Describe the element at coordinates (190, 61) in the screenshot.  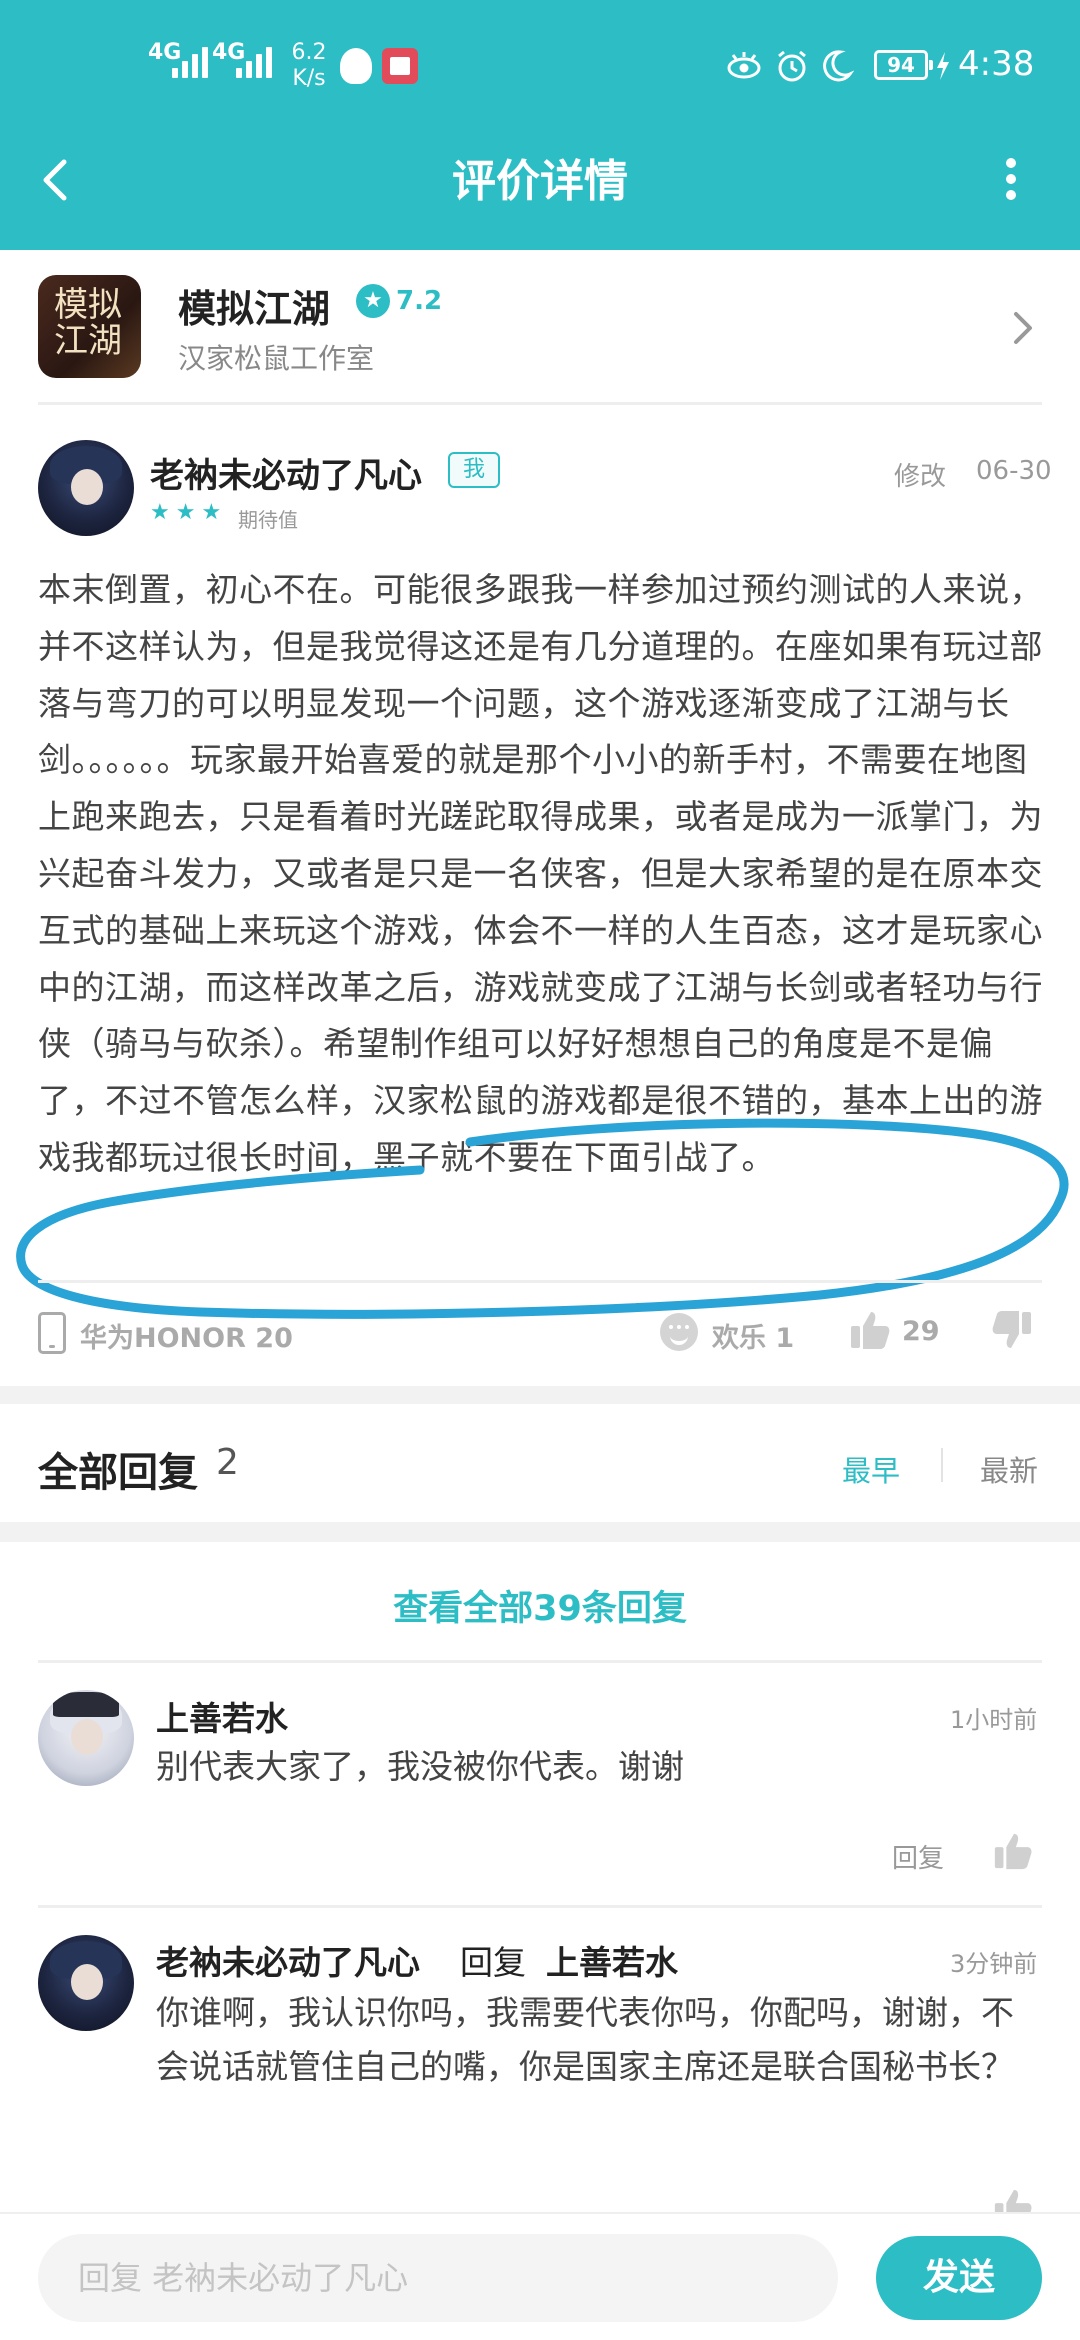
I see `signal-bars-1-icon` at that location.